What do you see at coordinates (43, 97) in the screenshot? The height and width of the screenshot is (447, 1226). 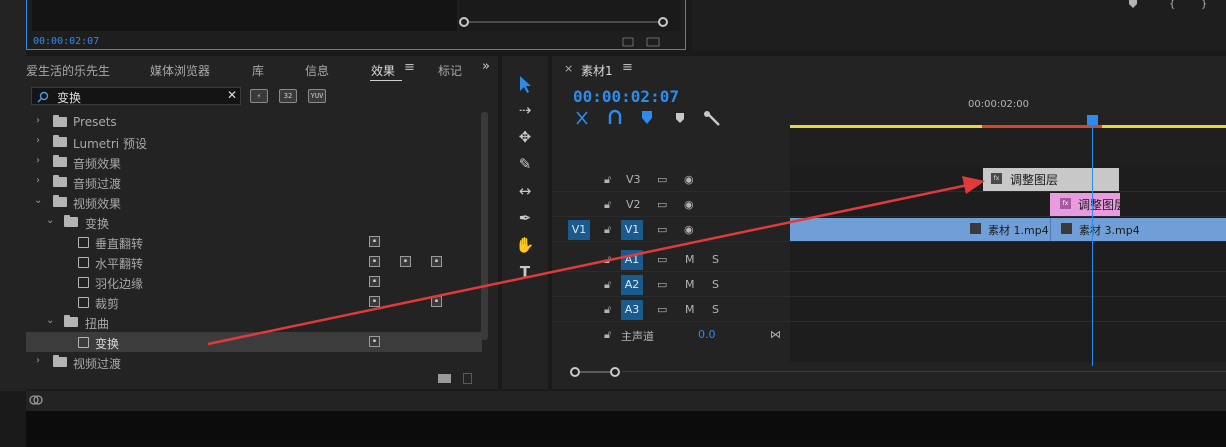 I see `search-icon` at bounding box center [43, 97].